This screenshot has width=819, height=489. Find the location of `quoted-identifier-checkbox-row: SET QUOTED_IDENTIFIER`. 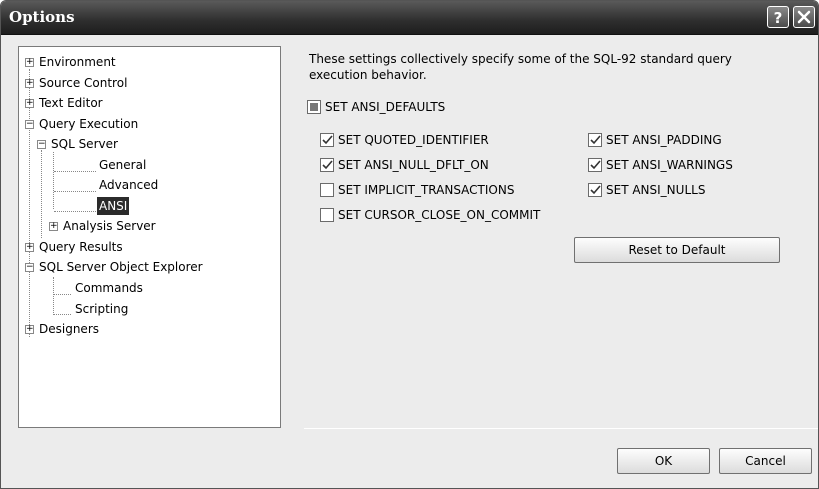

quoted-identifier-checkbox-row: SET QUOTED_IDENTIFIER is located at coordinates (404, 140).